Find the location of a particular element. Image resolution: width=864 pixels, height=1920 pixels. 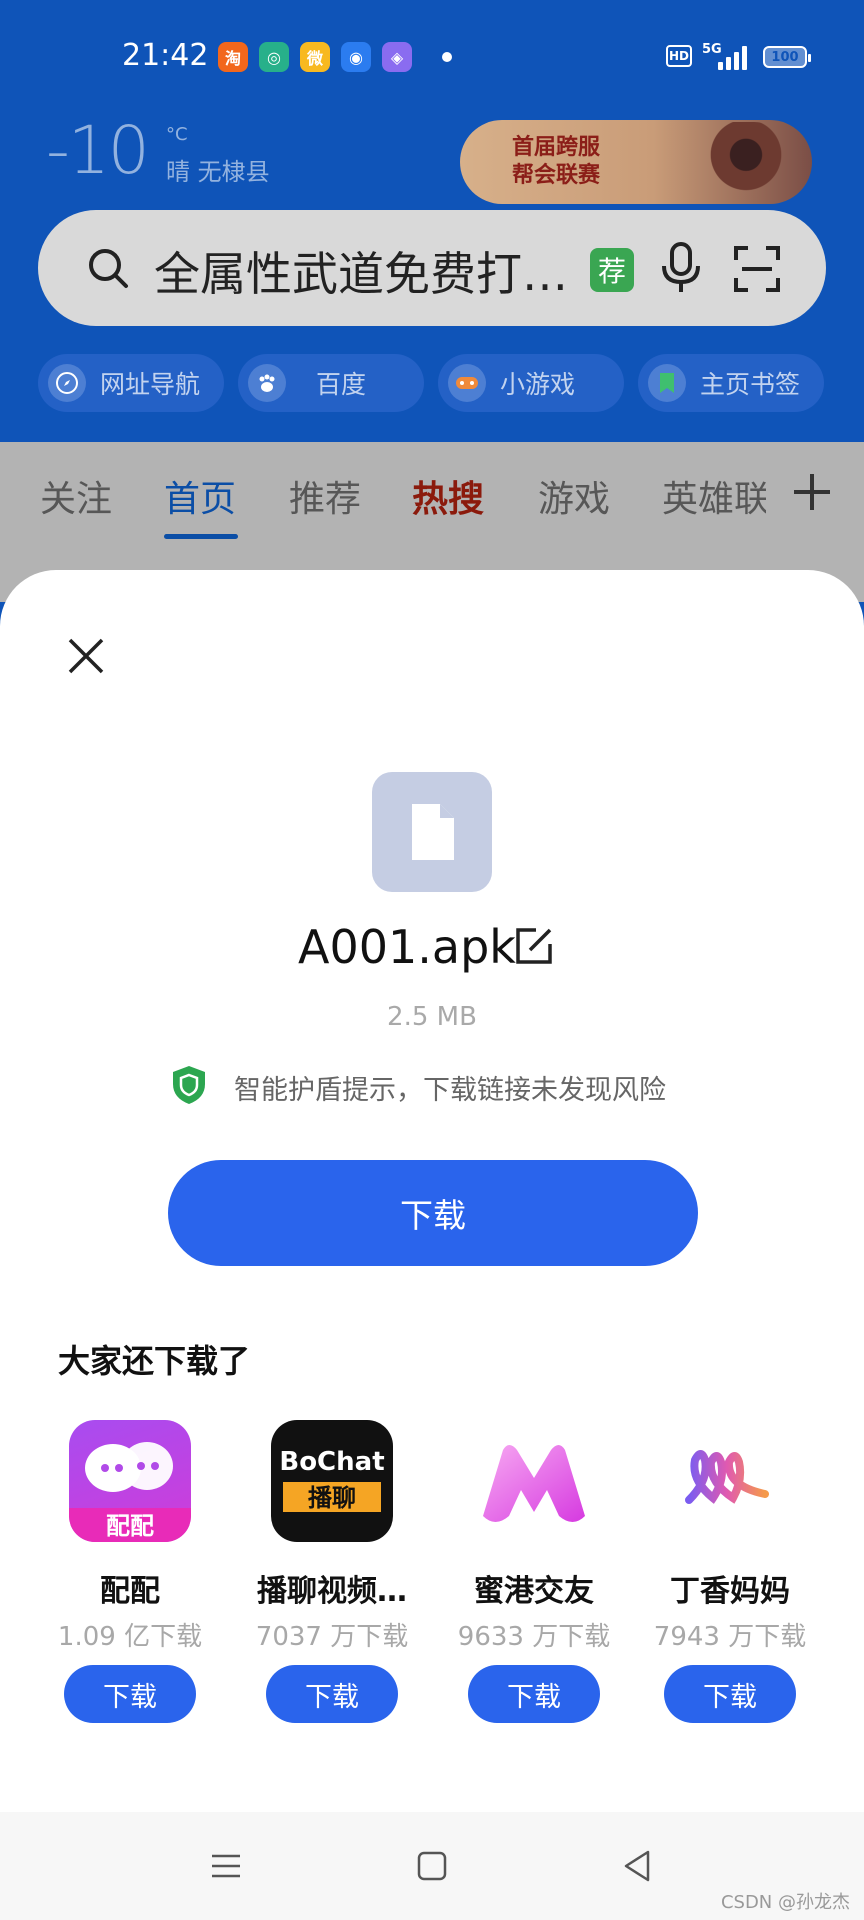

recommend-badge: 荐 is located at coordinates (612, 270).